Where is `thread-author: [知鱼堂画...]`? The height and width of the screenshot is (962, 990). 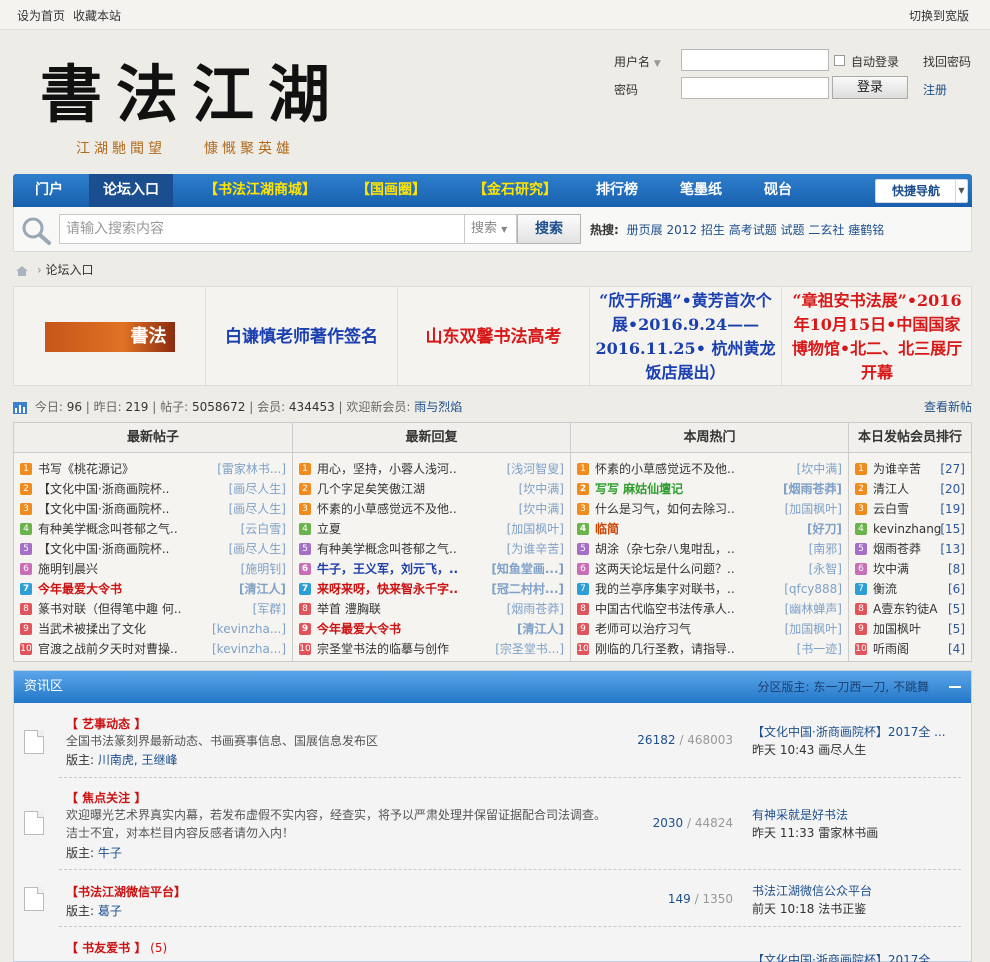 thread-author: [知鱼堂画...] is located at coordinates (527, 569).